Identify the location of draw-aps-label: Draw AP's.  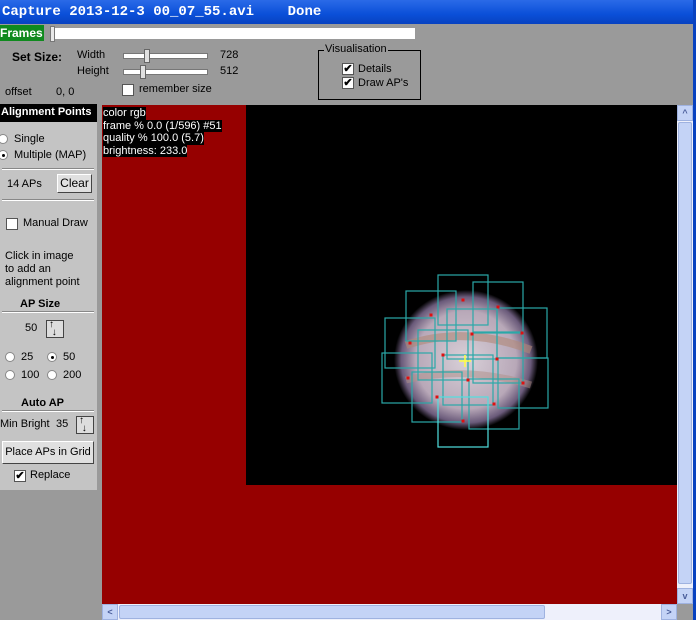
(383, 83).